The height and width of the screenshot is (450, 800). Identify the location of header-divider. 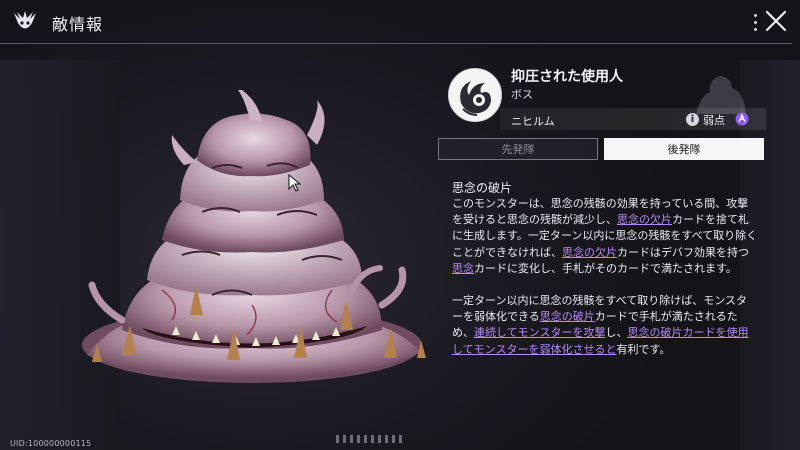
(396, 43).